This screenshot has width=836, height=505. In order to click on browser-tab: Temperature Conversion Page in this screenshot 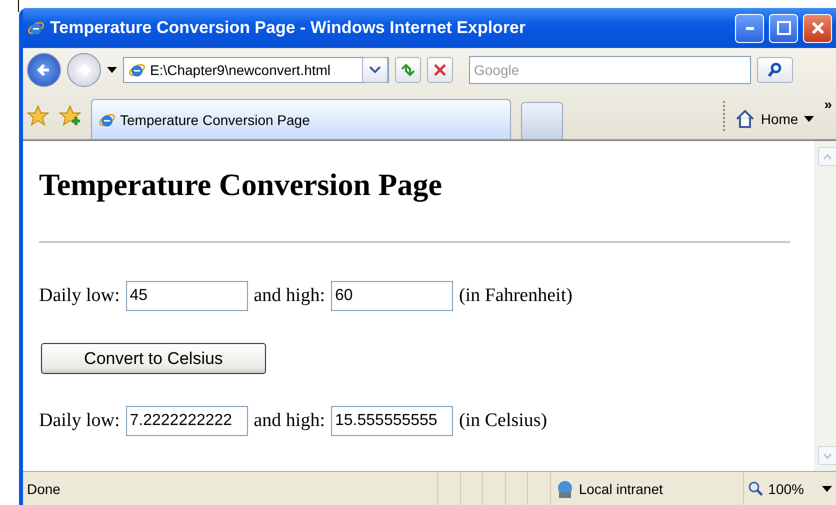, I will do `click(301, 119)`.